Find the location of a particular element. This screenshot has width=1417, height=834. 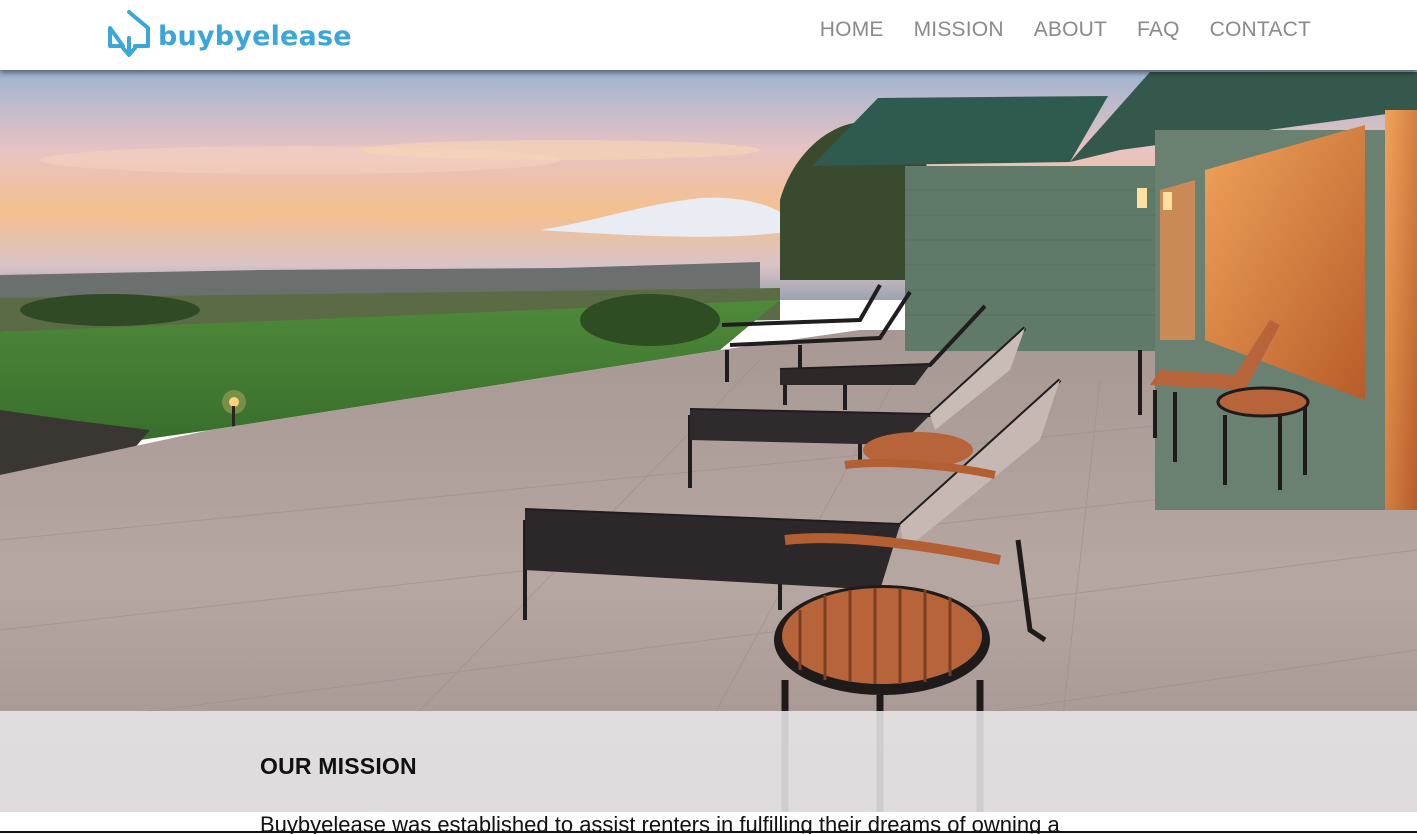

nav-contact: CONTACT is located at coordinates (1260, 30).